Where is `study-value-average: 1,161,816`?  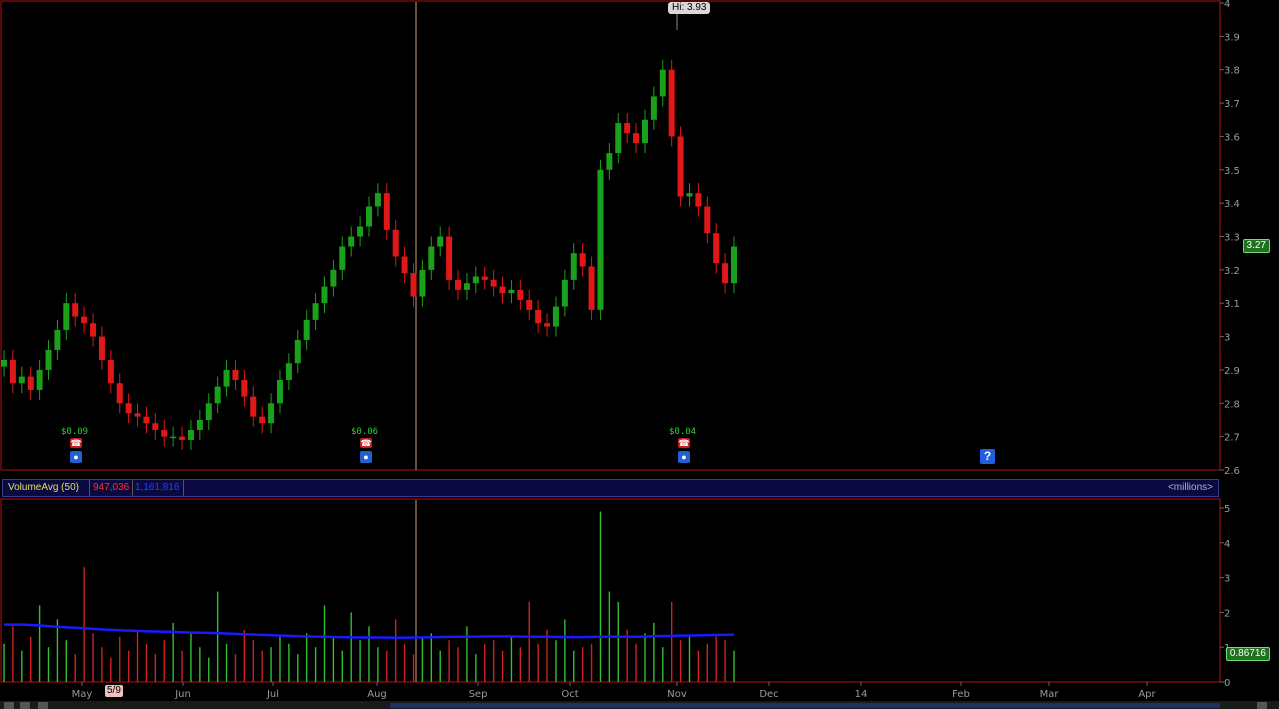 study-value-average: 1,161,816 is located at coordinates (158, 488).